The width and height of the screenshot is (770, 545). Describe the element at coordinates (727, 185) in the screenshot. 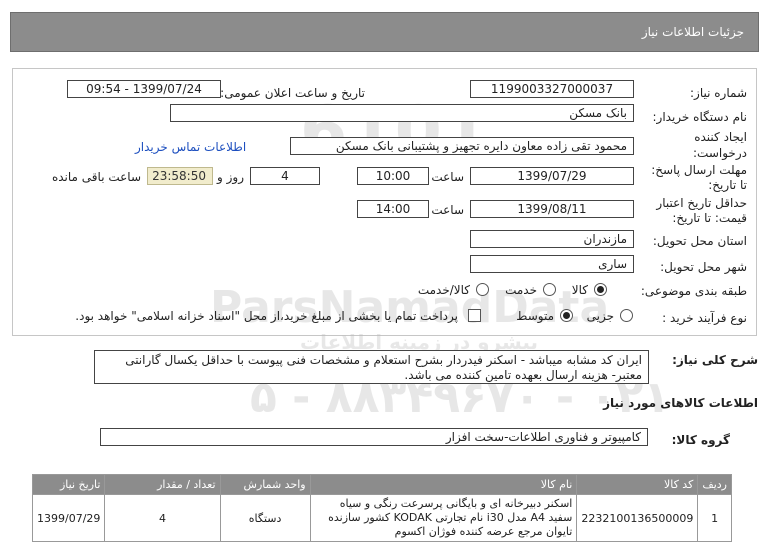

I see `deadline-label-2: تا تاریخ:` at that location.